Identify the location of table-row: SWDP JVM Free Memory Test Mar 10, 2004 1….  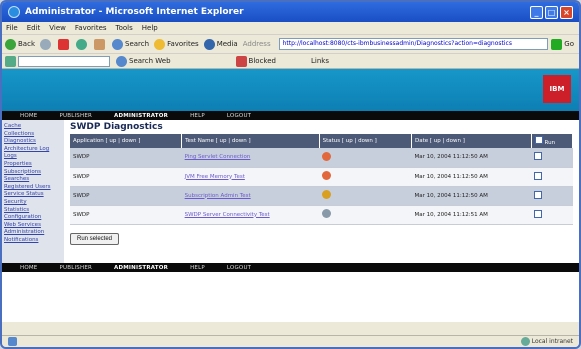
(321, 177).